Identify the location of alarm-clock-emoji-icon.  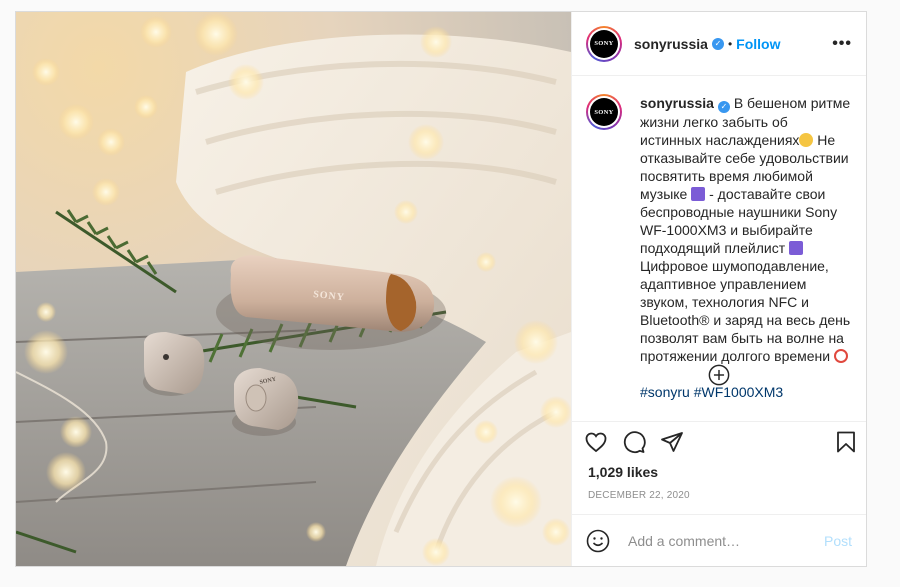
(841, 356).